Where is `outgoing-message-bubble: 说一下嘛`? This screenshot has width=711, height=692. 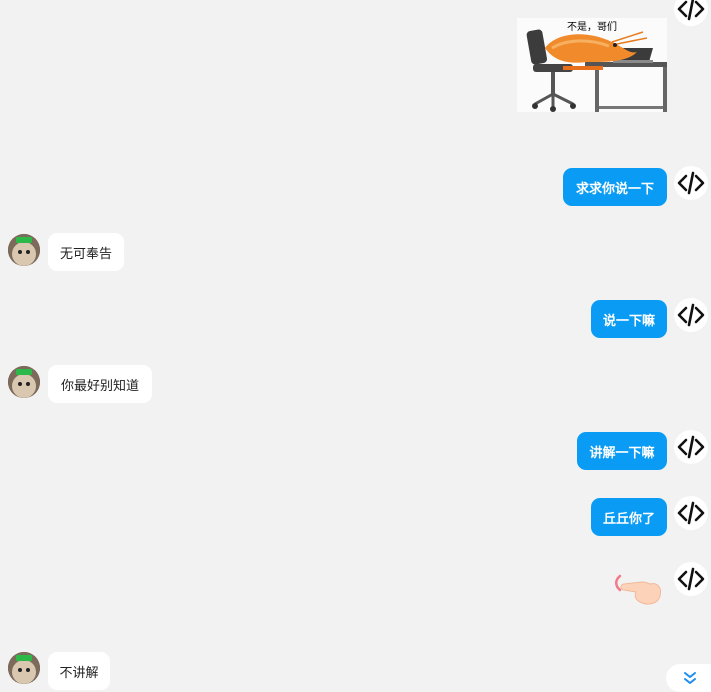 outgoing-message-bubble: 说一下嘛 is located at coordinates (629, 319).